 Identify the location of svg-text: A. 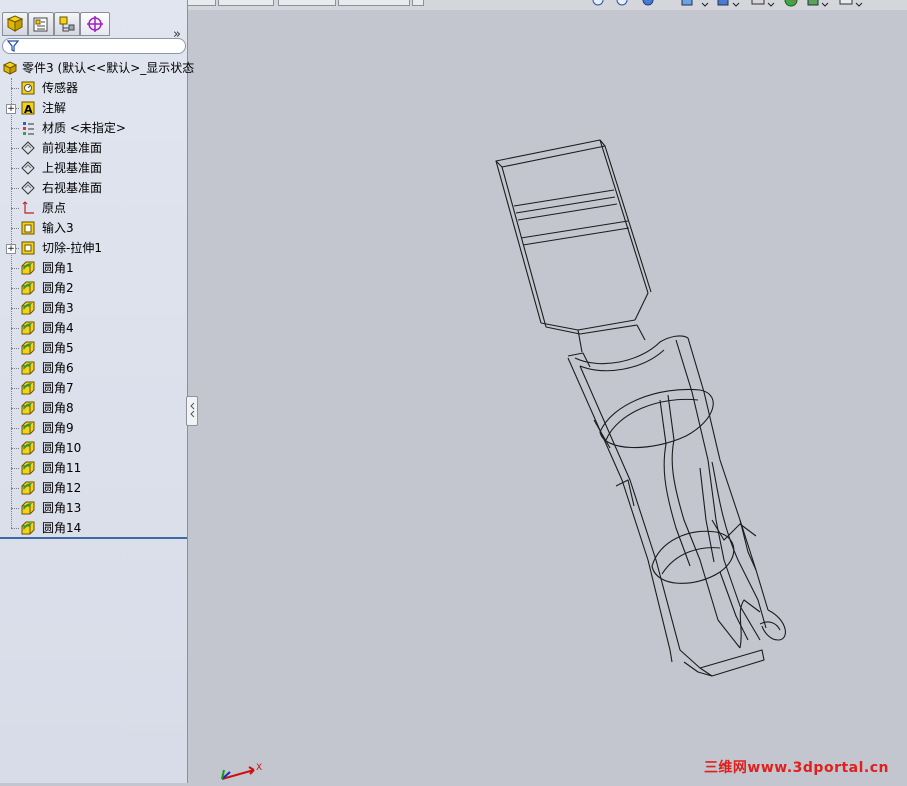
(28, 109).